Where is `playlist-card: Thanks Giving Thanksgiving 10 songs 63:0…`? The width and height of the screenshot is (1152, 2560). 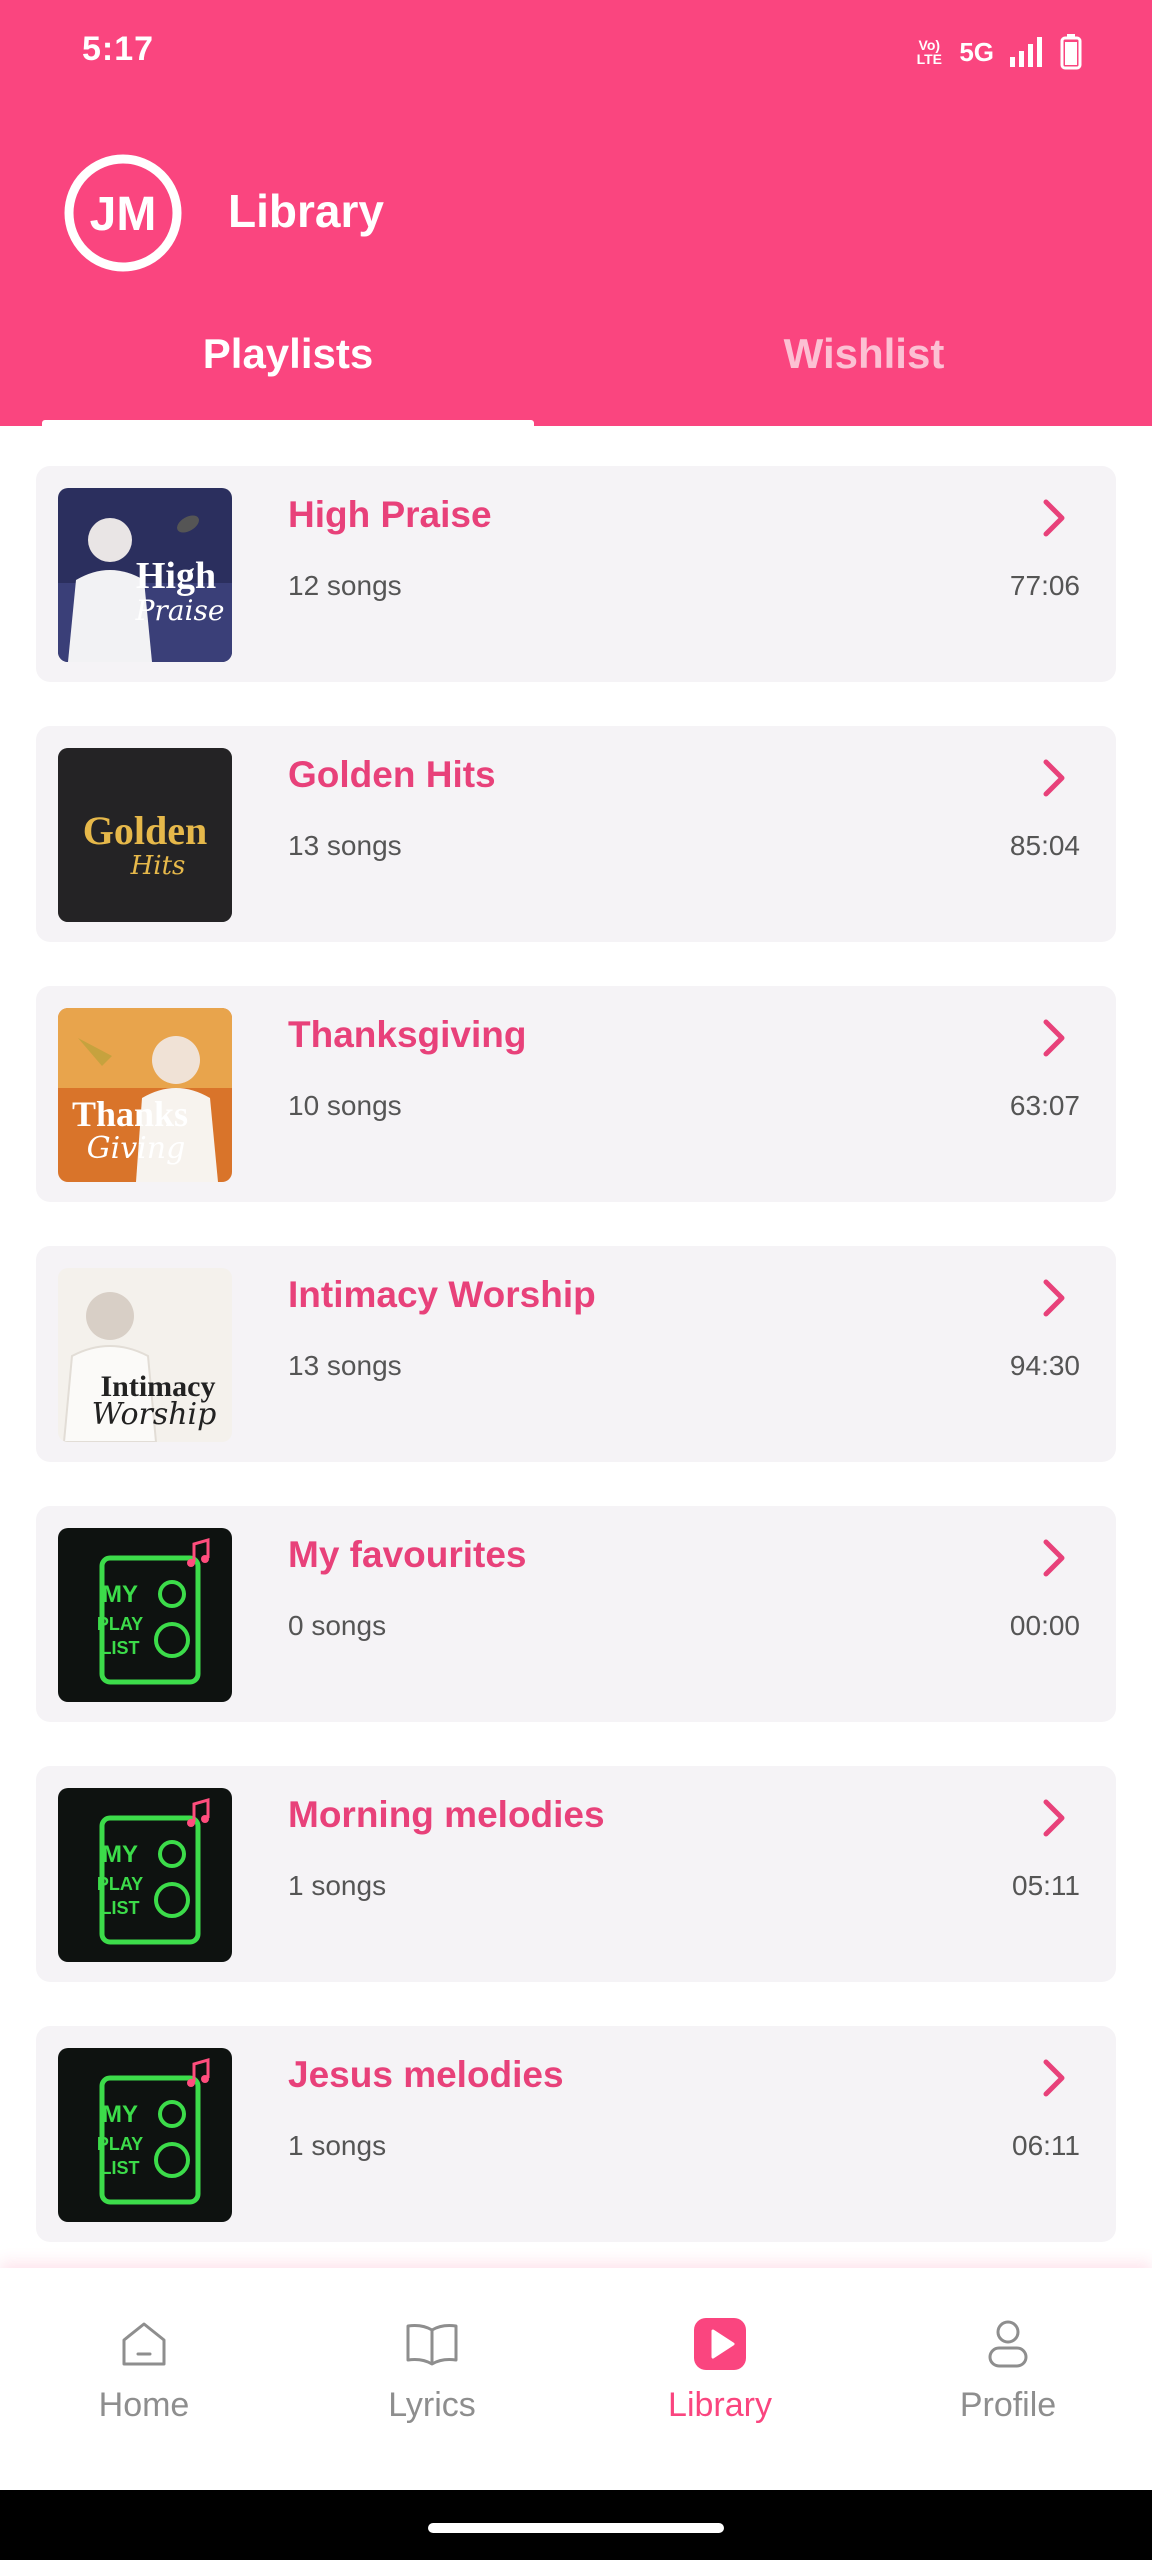
playlist-card: Thanks Giving Thanksgiving 10 songs 63:0… is located at coordinates (576, 1094).